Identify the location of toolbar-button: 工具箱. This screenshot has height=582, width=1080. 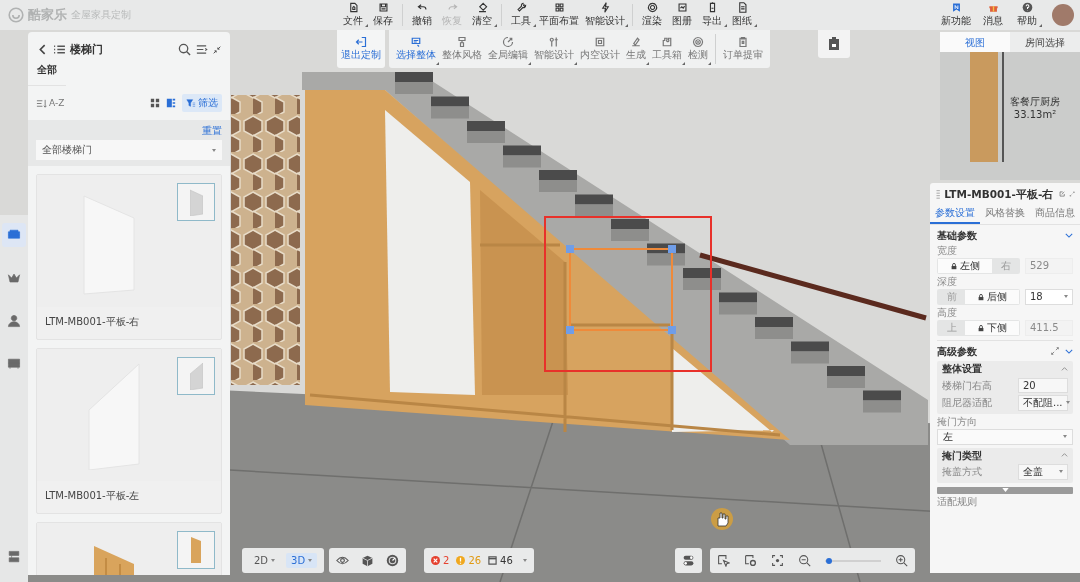
(667, 49).